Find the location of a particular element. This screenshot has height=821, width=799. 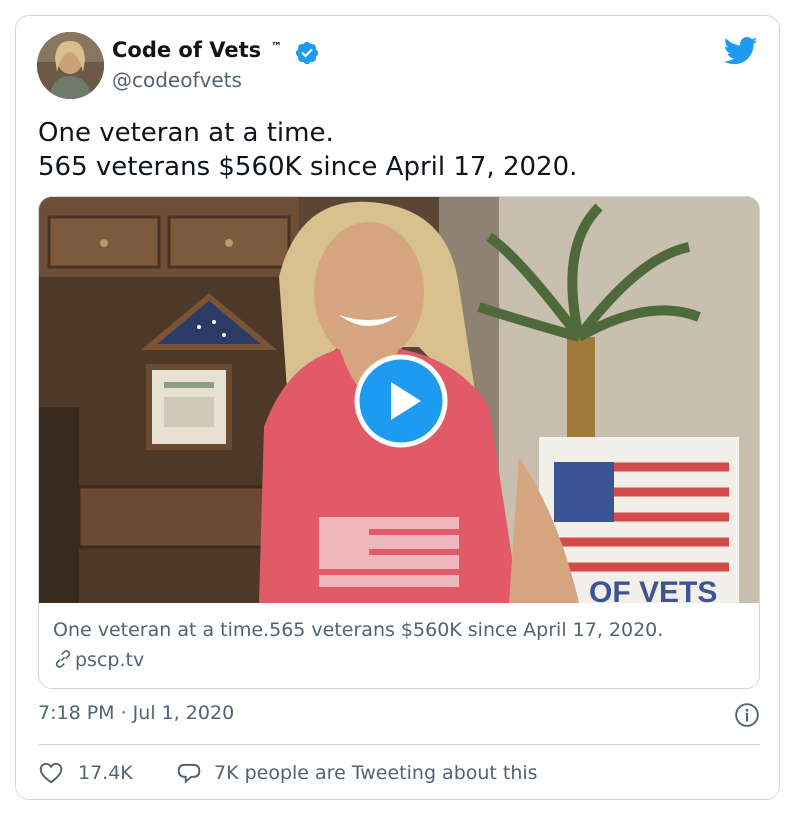

author-handle: @codeofvets is located at coordinates (177, 80).